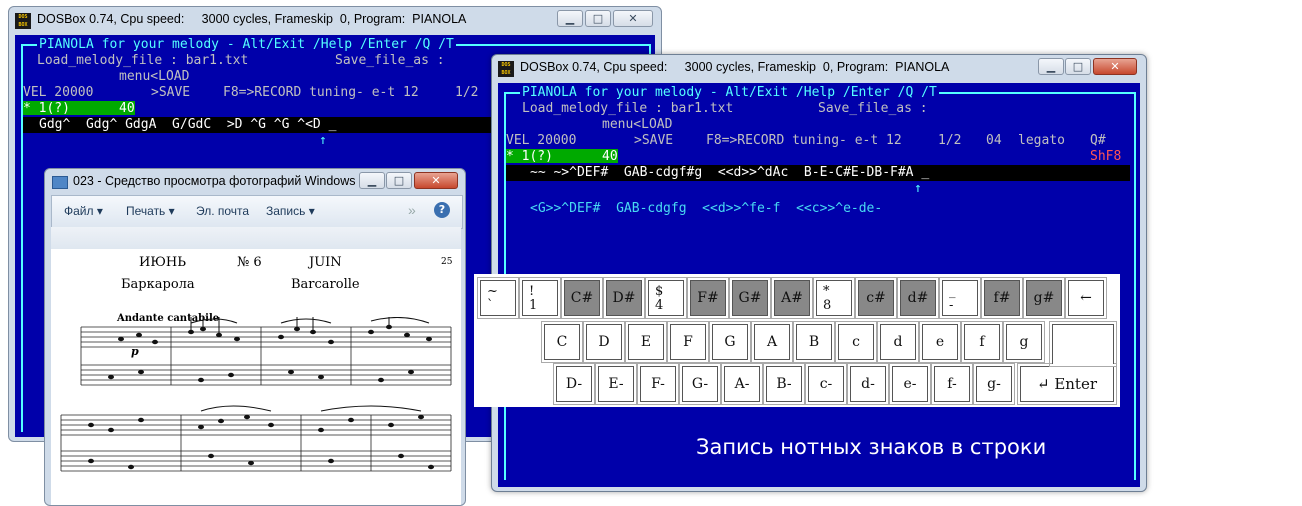 Image resolution: width=1302 pixels, height=506 pixels. I want to click on key-Gminussharp: G#, so click(750, 298).